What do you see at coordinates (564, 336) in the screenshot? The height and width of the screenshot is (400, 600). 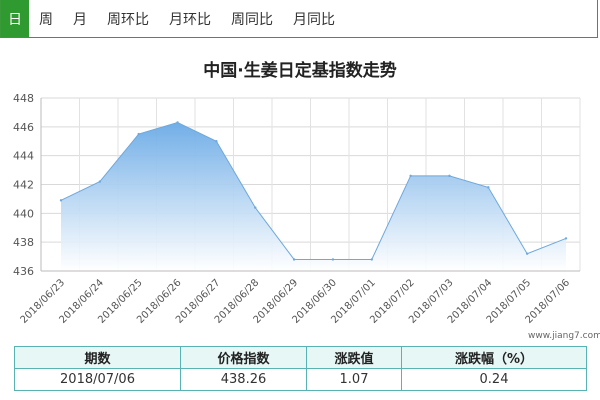 I see `watermark: www.jiang7.com` at bounding box center [564, 336].